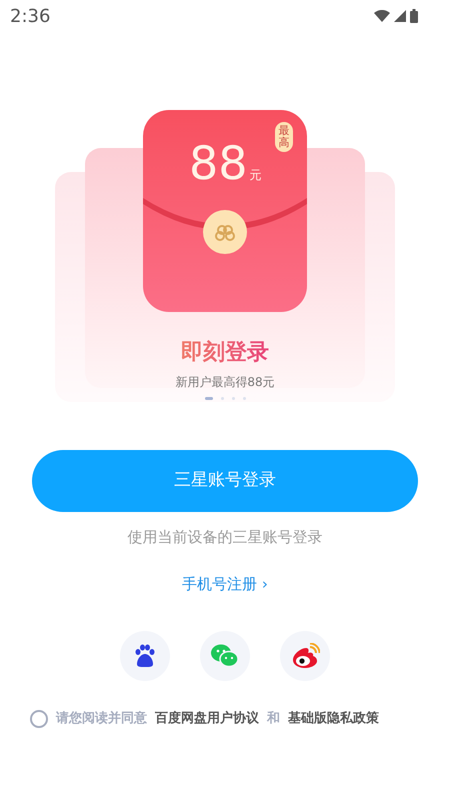 The width and height of the screenshot is (450, 800). Describe the element at coordinates (400, 16) in the screenshot. I see `signal-icon` at that location.